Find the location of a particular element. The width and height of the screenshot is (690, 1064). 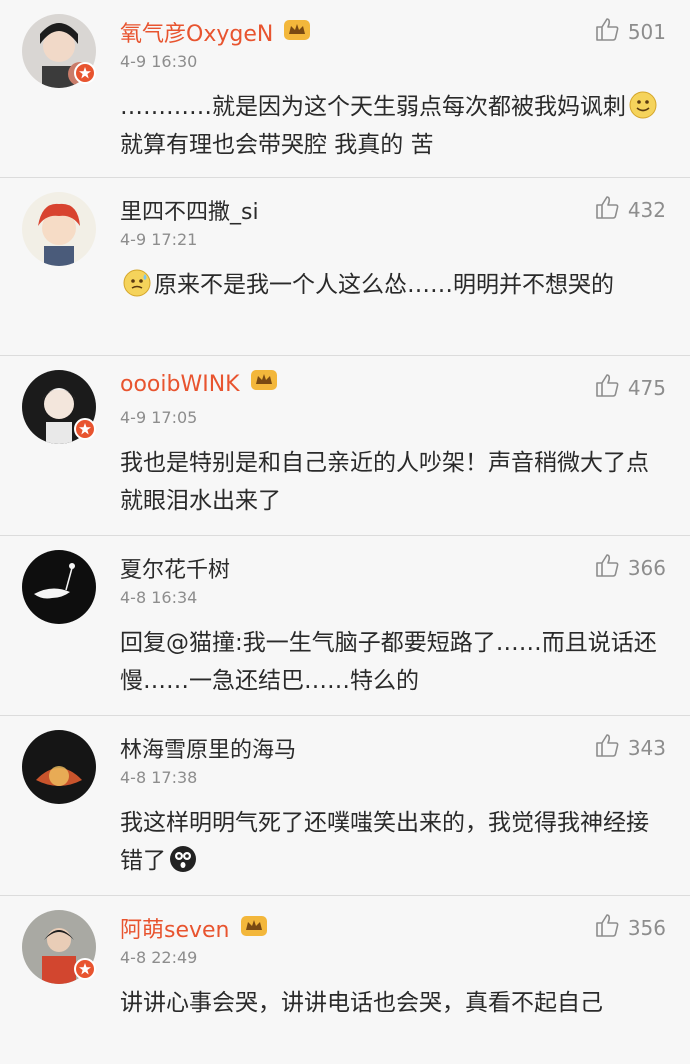

like-button: 432 is located at coordinates (630, 209).